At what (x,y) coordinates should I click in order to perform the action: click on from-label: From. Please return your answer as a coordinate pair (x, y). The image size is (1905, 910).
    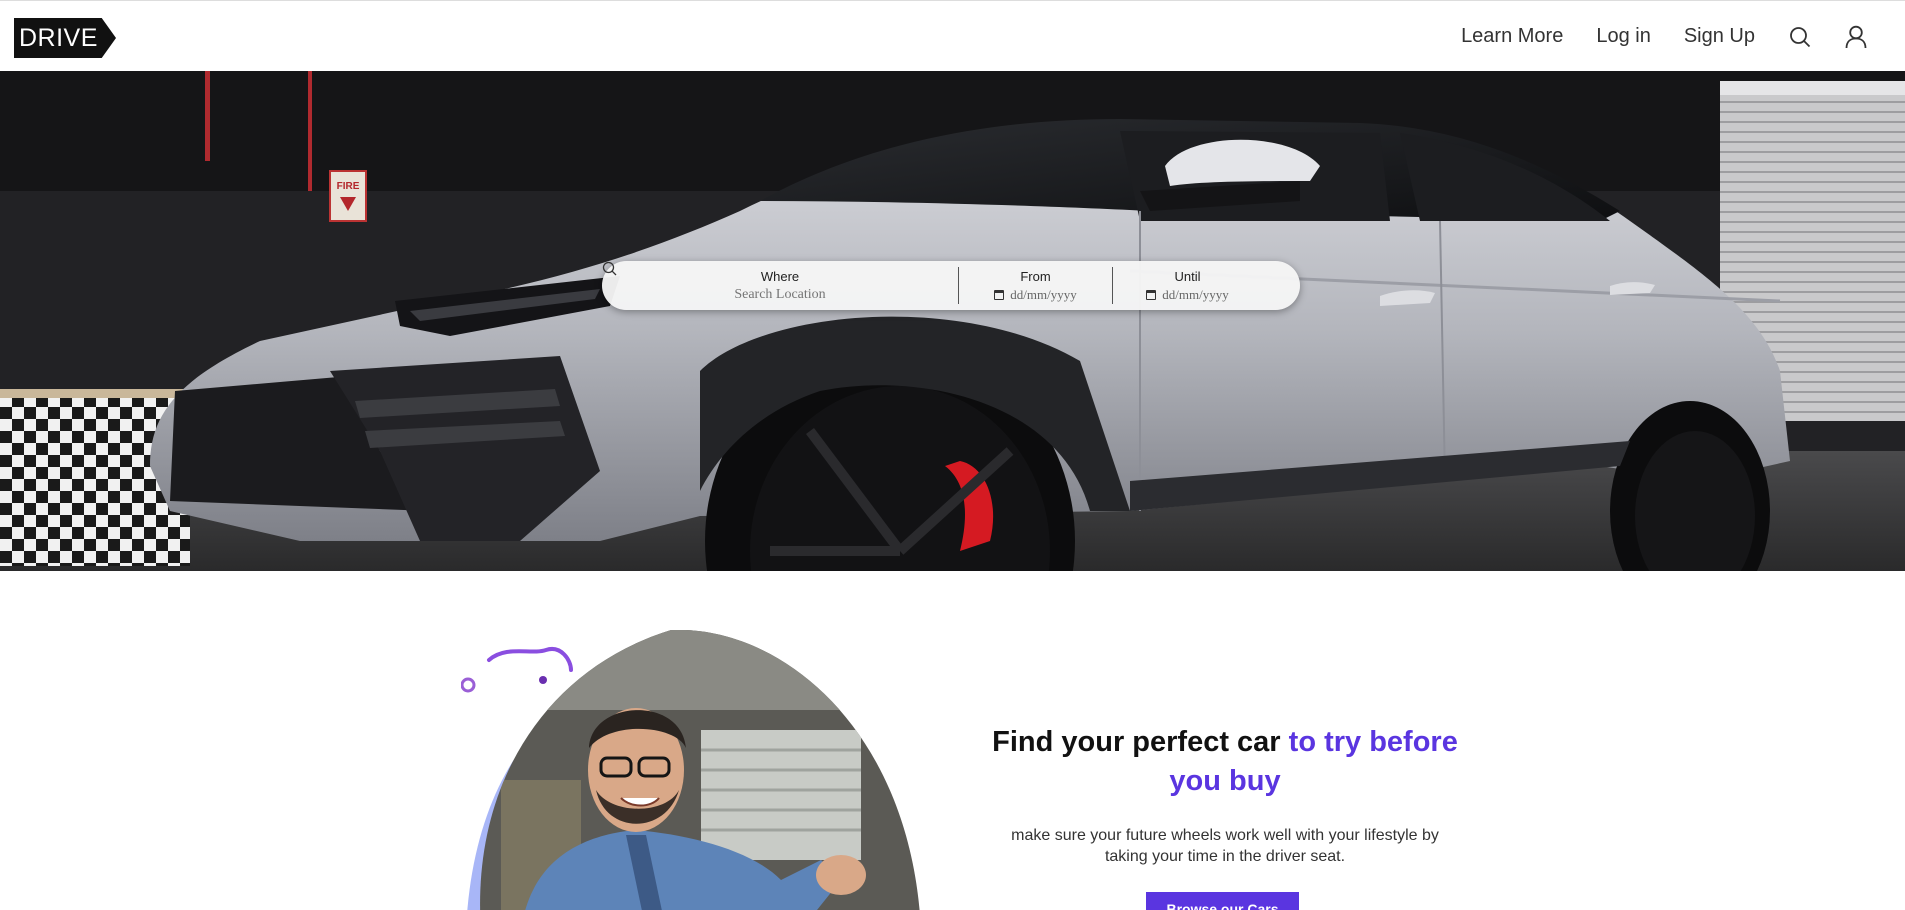
    Looking at the image, I should click on (1035, 276).